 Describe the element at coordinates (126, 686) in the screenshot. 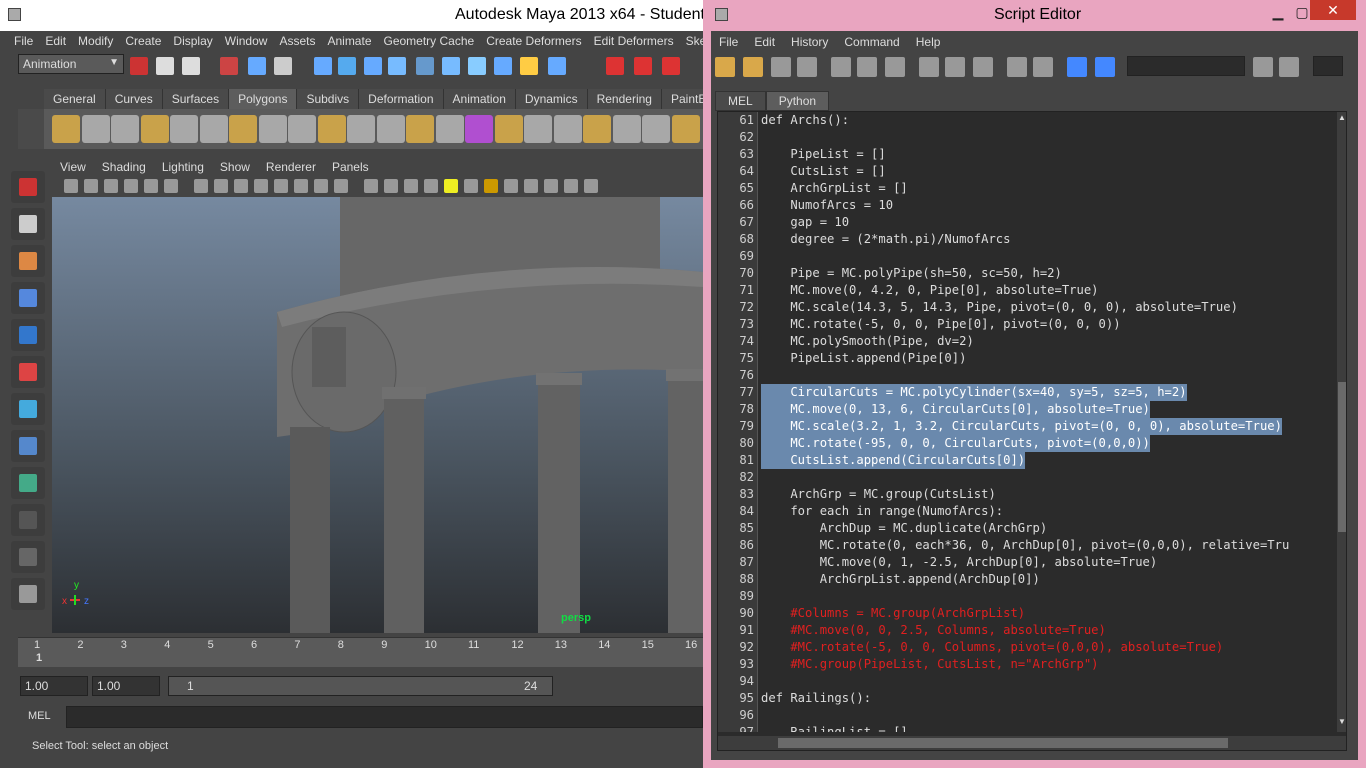

I see `playback-start-field: 1.00` at that location.